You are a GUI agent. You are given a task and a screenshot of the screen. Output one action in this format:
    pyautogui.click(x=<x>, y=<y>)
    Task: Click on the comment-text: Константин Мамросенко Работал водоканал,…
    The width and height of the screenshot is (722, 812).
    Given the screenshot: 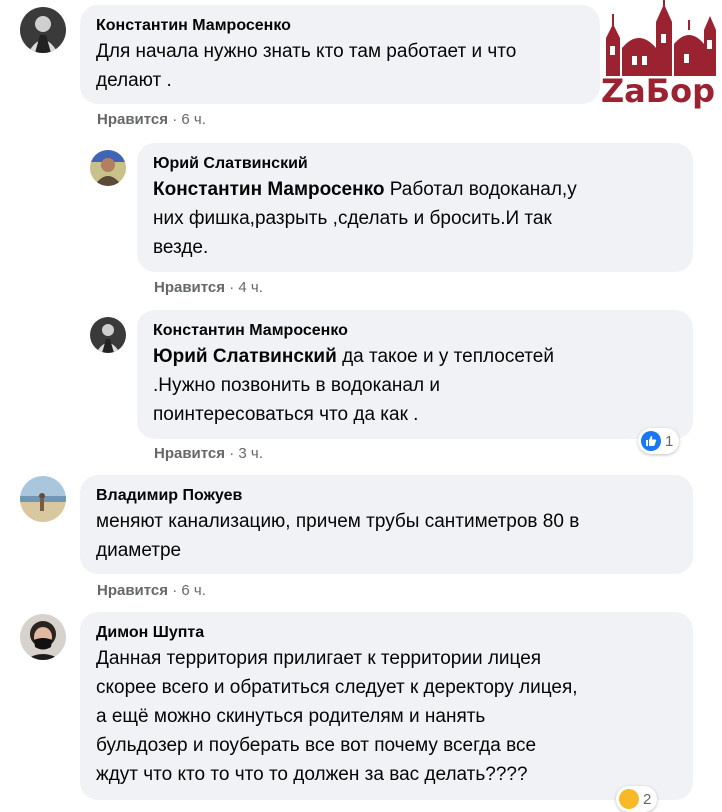 What is the action you would take?
    pyautogui.click(x=365, y=218)
    